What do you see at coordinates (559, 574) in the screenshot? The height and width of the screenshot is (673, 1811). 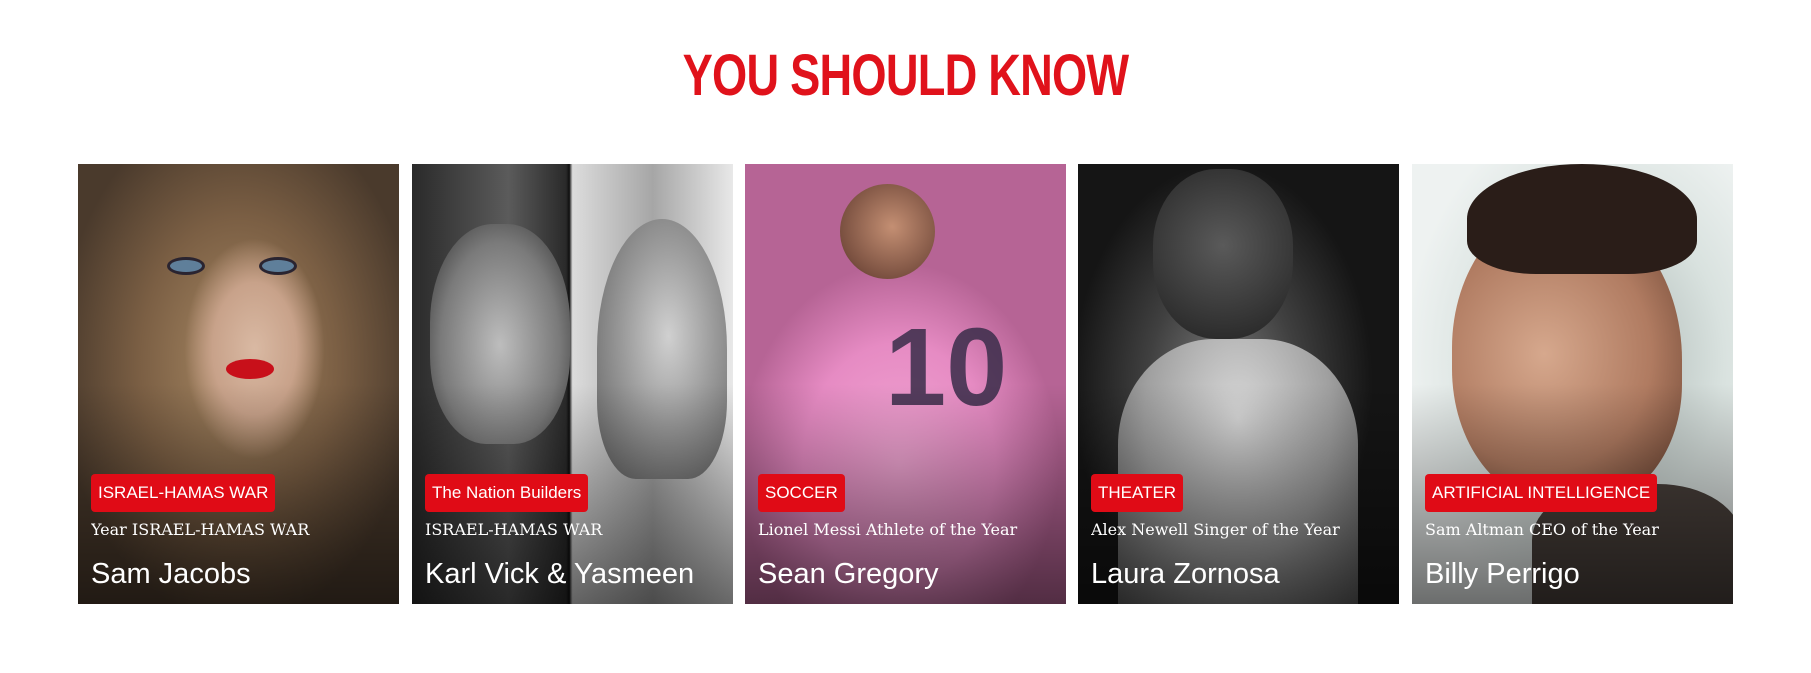 I see `card-author: Karl Vick & Yasmeen` at bounding box center [559, 574].